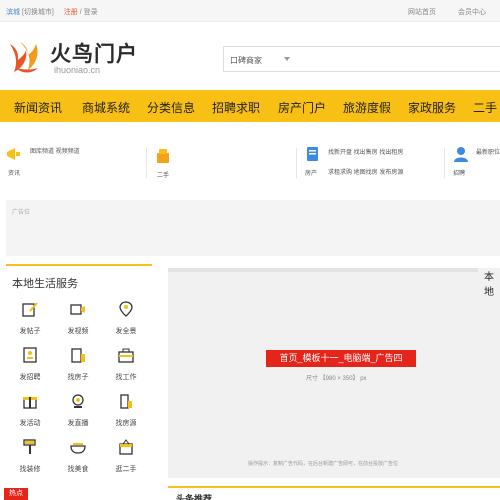 The height and width of the screenshot is (500, 500). I want to click on chevron-down-icon, so click(287, 59).